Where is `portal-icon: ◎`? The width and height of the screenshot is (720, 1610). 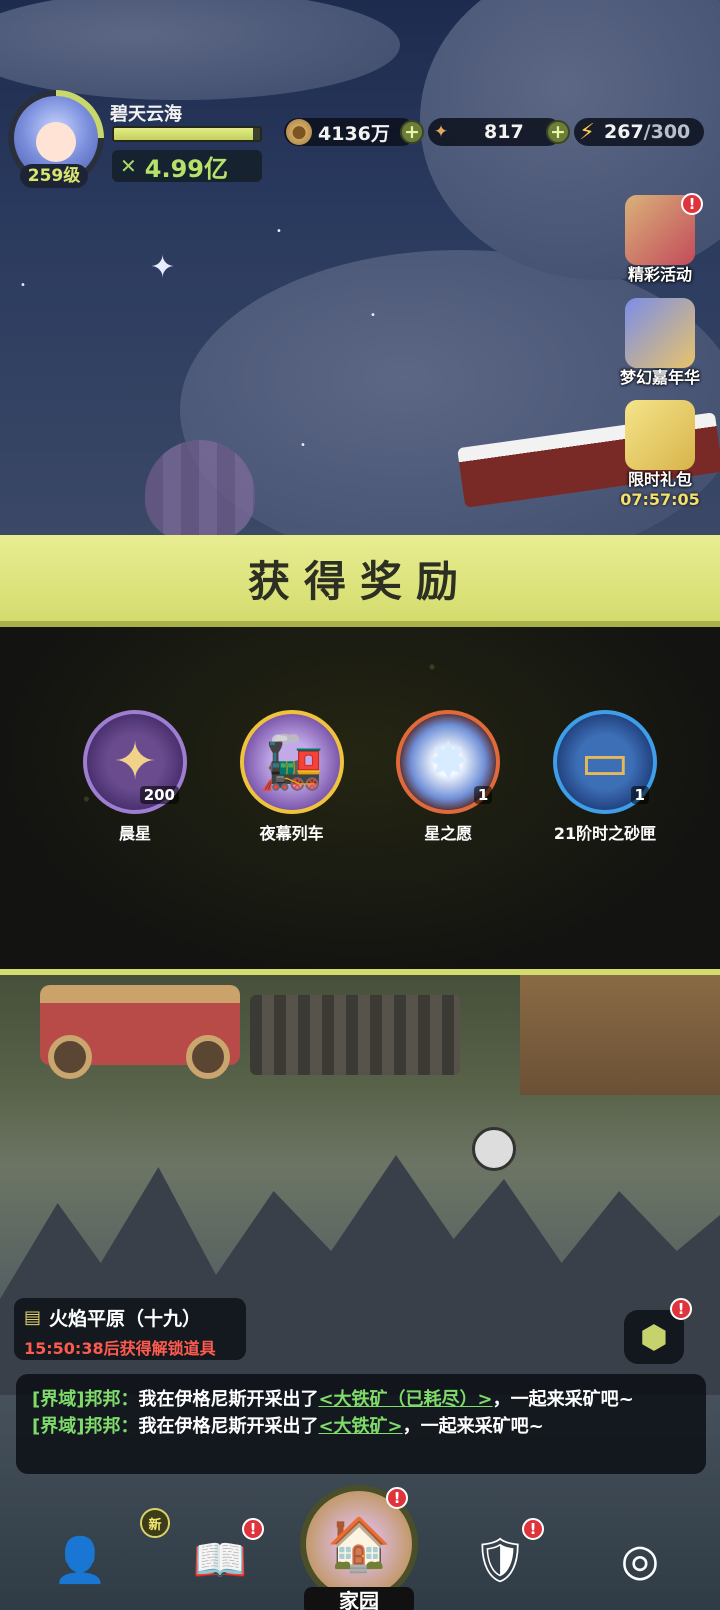 portal-icon: ◎ is located at coordinates (640, 1560).